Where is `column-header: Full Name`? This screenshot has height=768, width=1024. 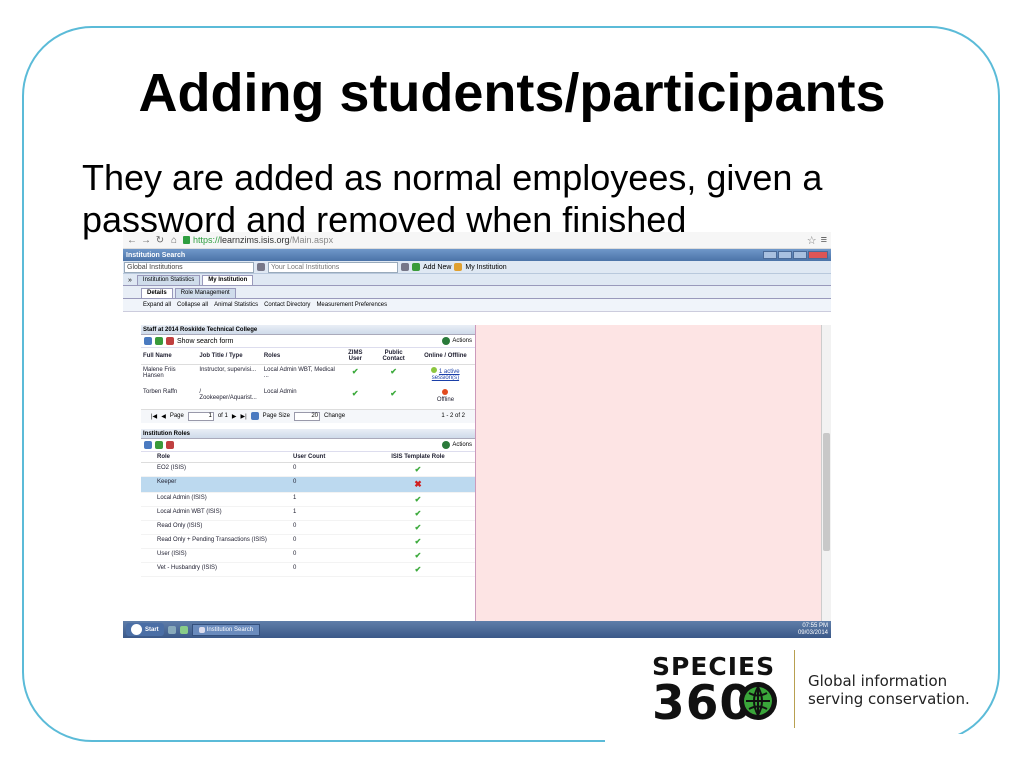 column-header: Full Name is located at coordinates (169, 356).